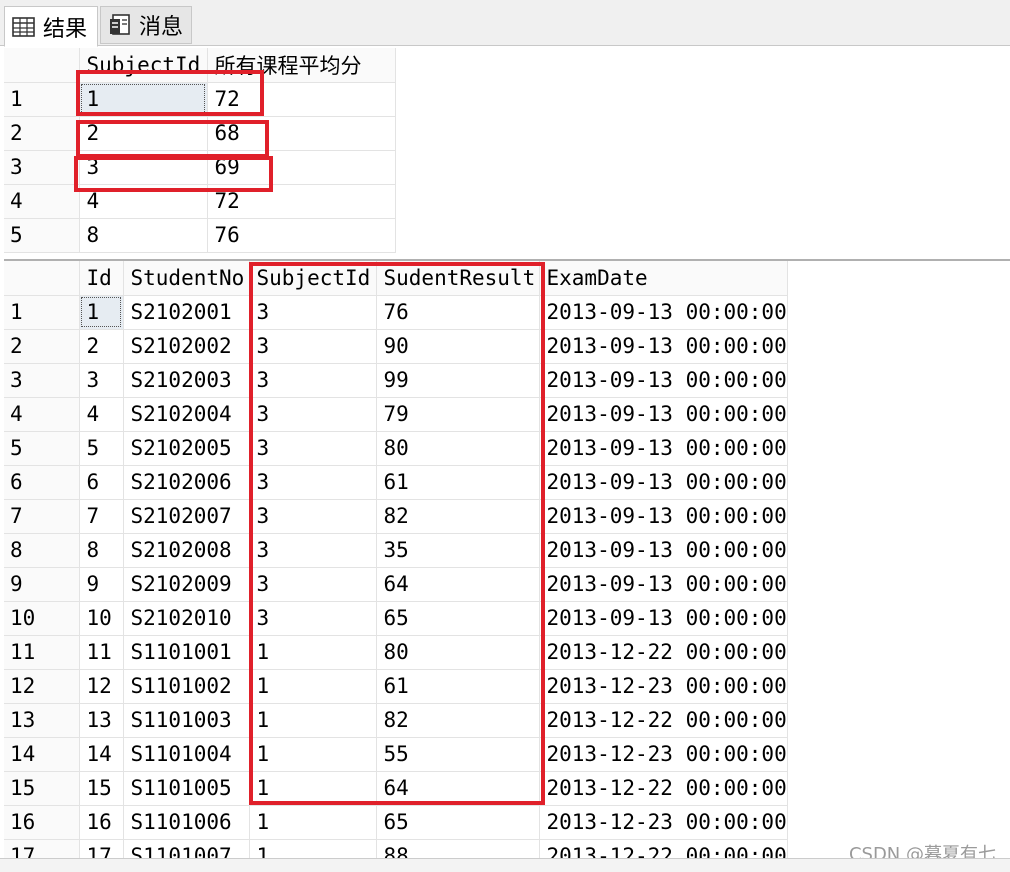 This screenshot has height=872, width=1010. What do you see at coordinates (186, 652) in the screenshot?
I see `table-cell: S1101001` at bounding box center [186, 652].